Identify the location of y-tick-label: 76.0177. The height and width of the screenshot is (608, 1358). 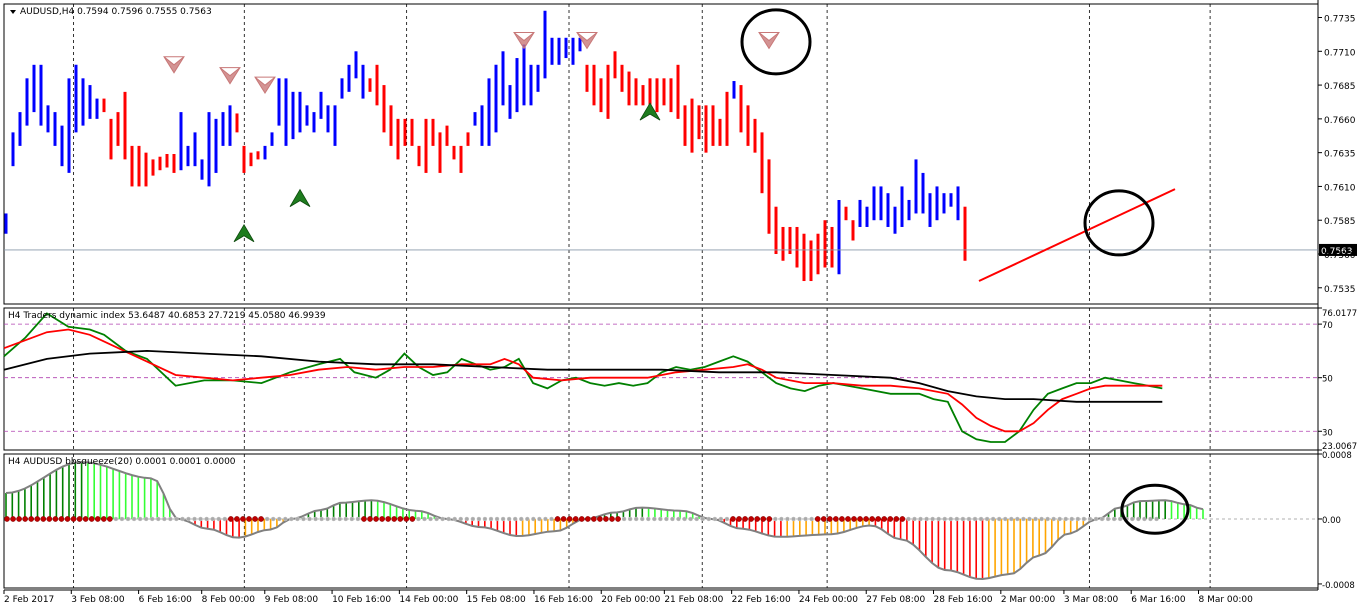
(1339, 314).